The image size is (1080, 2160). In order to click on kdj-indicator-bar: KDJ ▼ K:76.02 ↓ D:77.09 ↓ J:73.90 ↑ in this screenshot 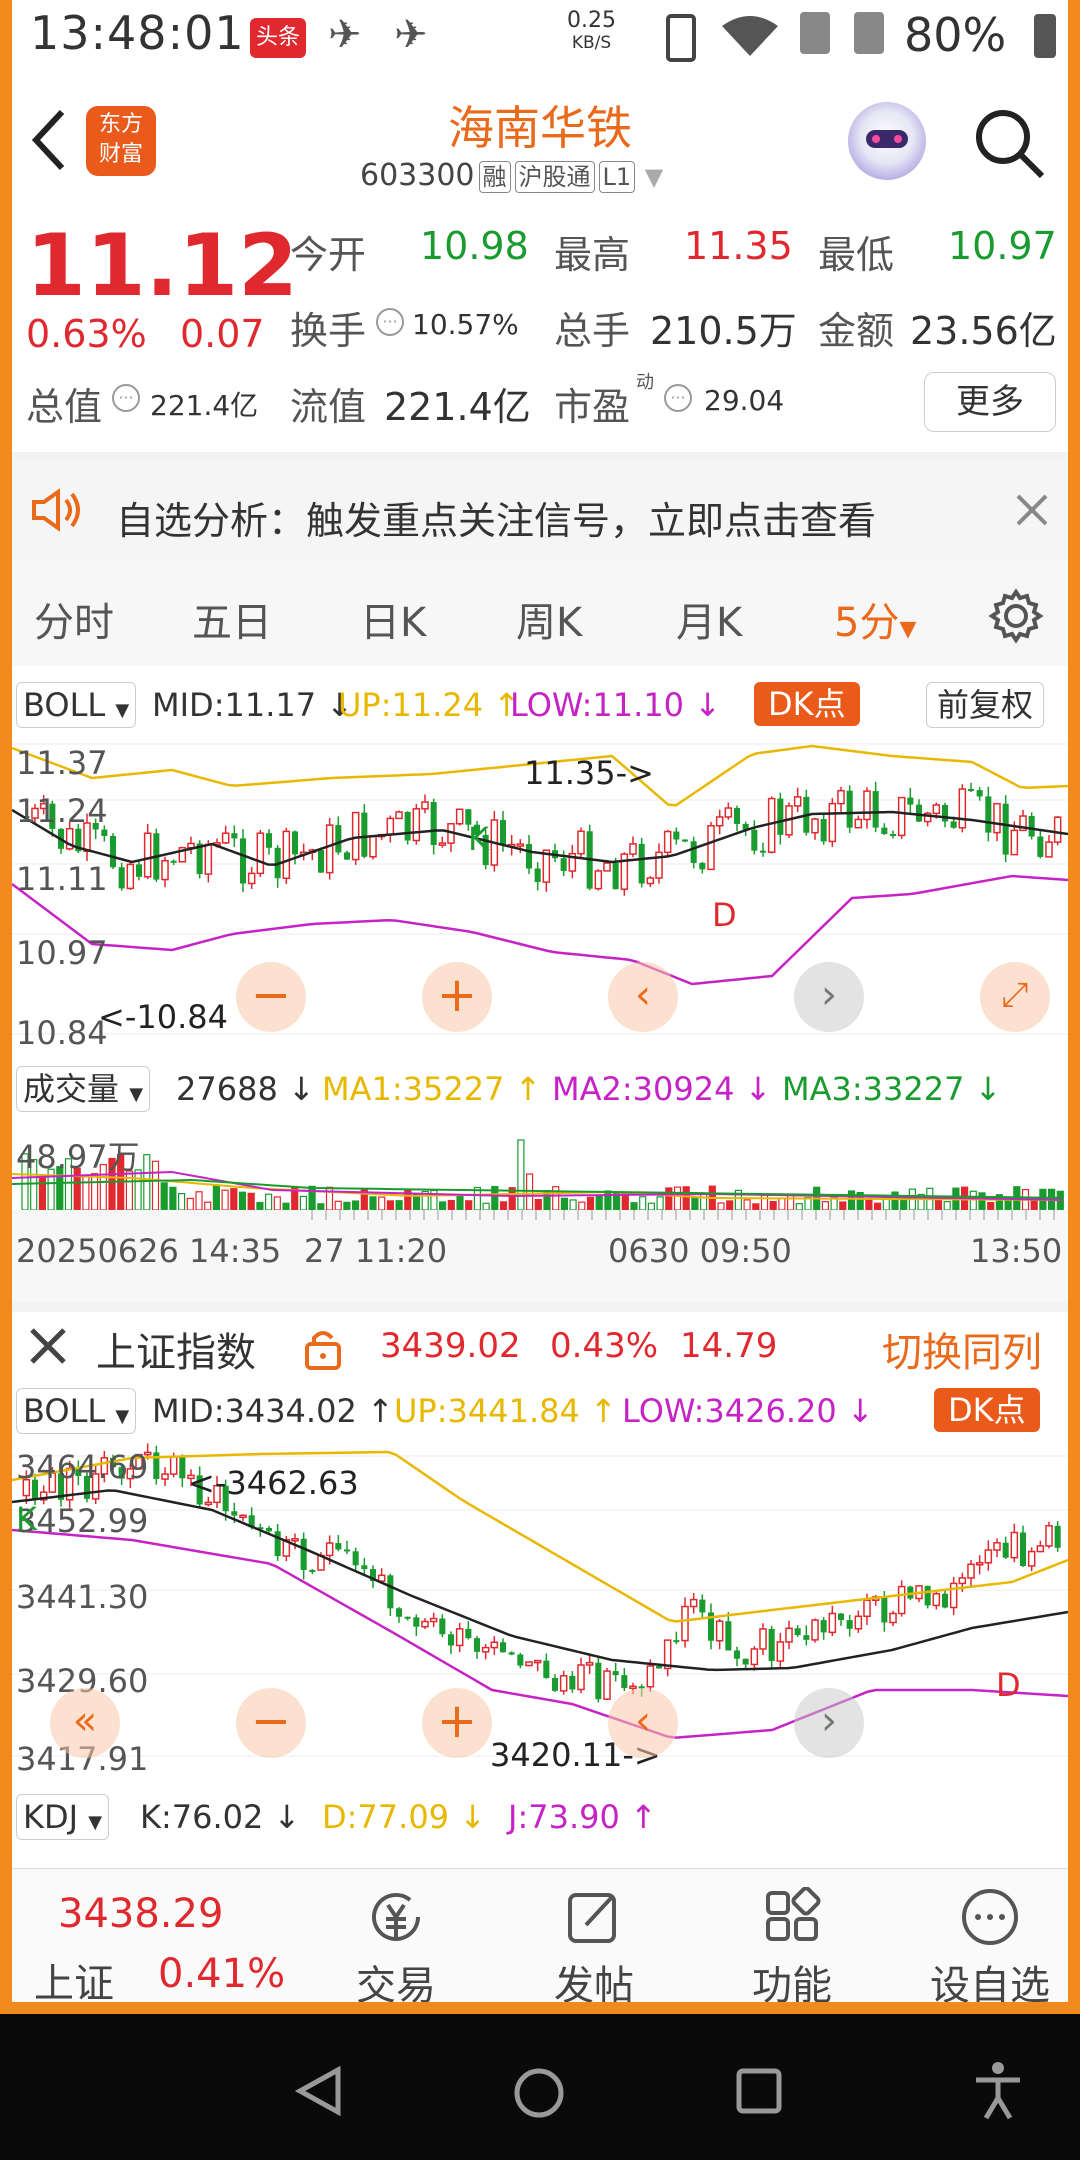, I will do `click(540, 1816)`.